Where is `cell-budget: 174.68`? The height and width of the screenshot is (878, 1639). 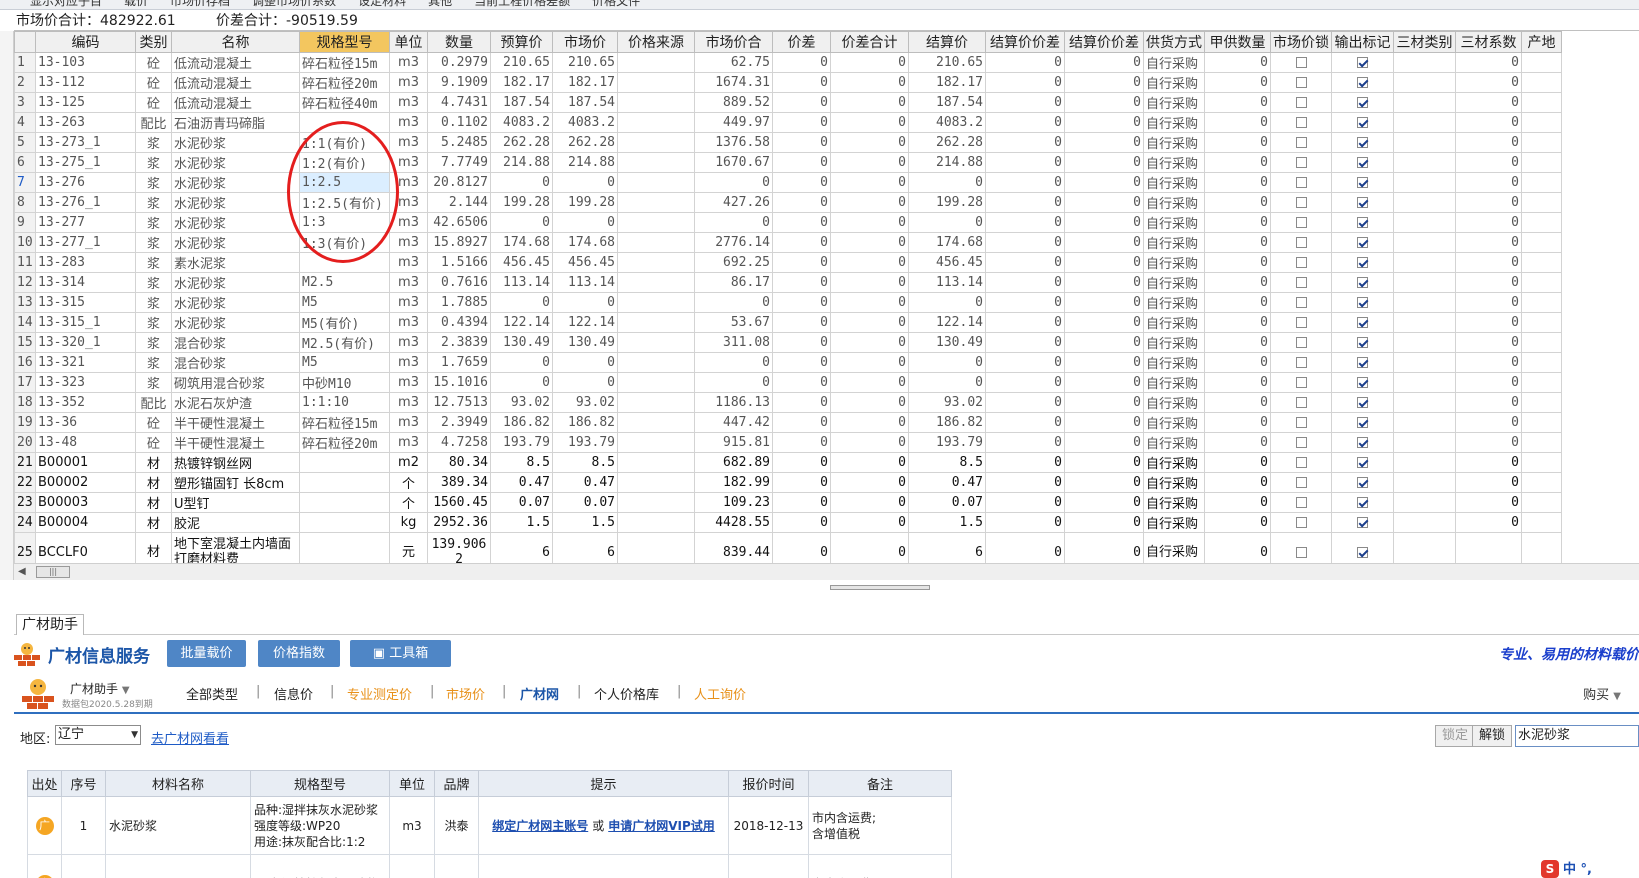 cell-budget: 174.68 is located at coordinates (521, 242).